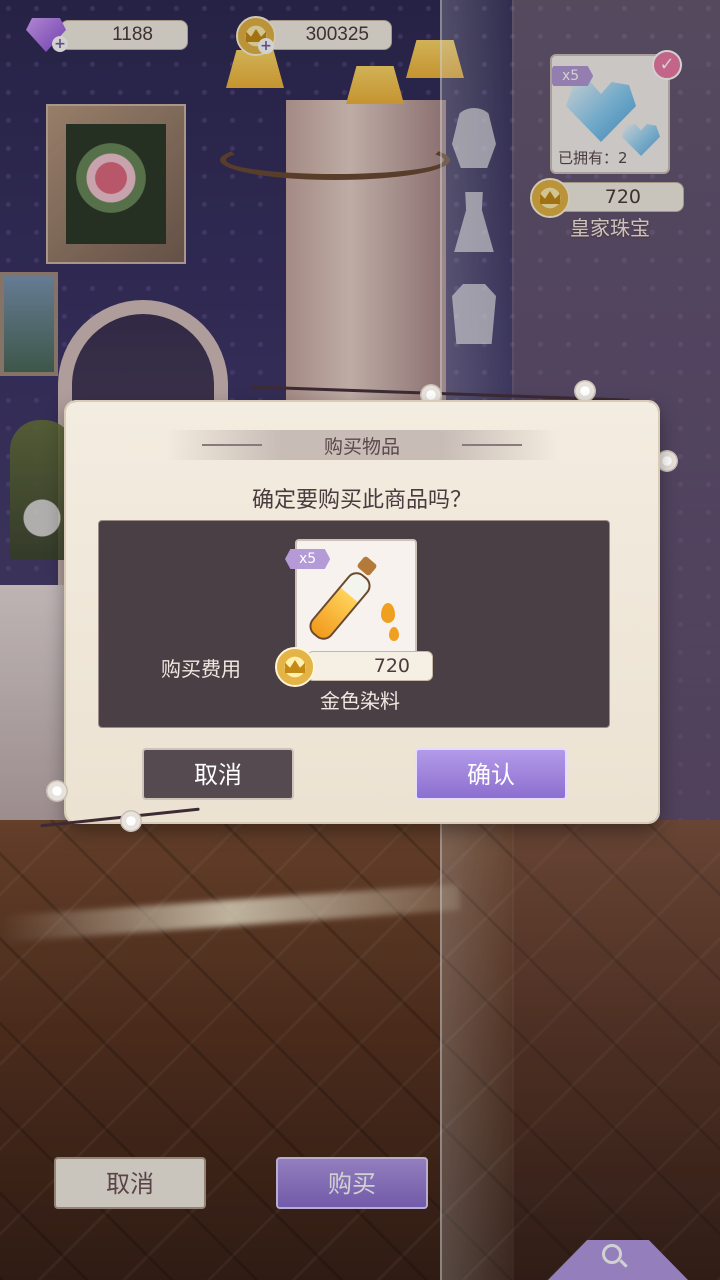 The height and width of the screenshot is (1280, 720). I want to click on cost-label: 购买费用, so click(201, 669).